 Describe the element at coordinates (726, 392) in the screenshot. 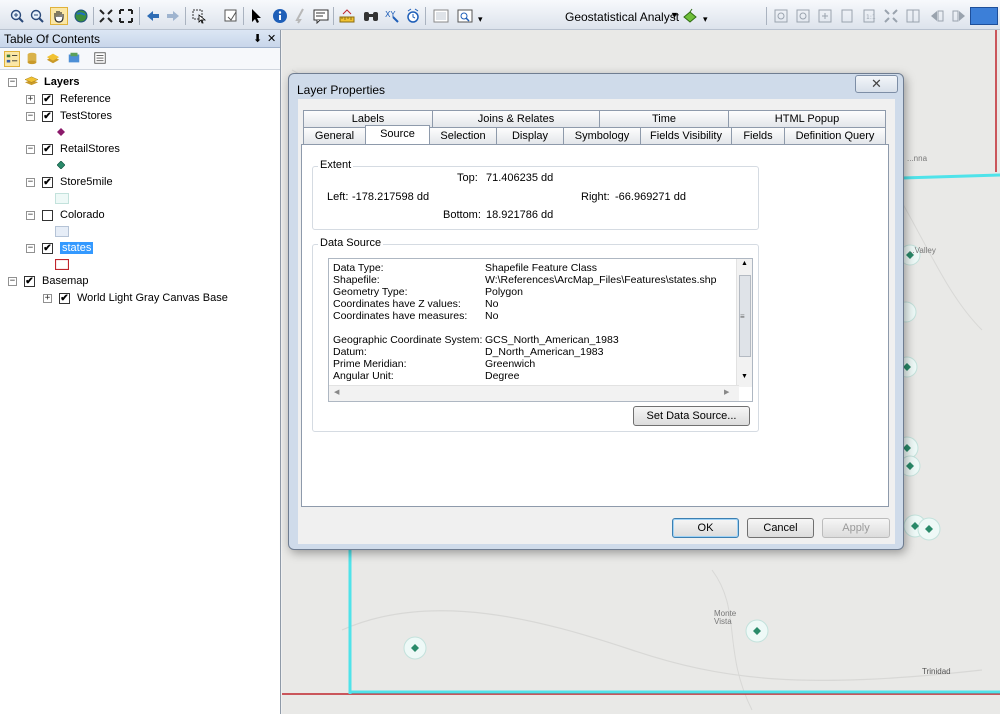

I see `scroll-right-icon: ▶` at that location.